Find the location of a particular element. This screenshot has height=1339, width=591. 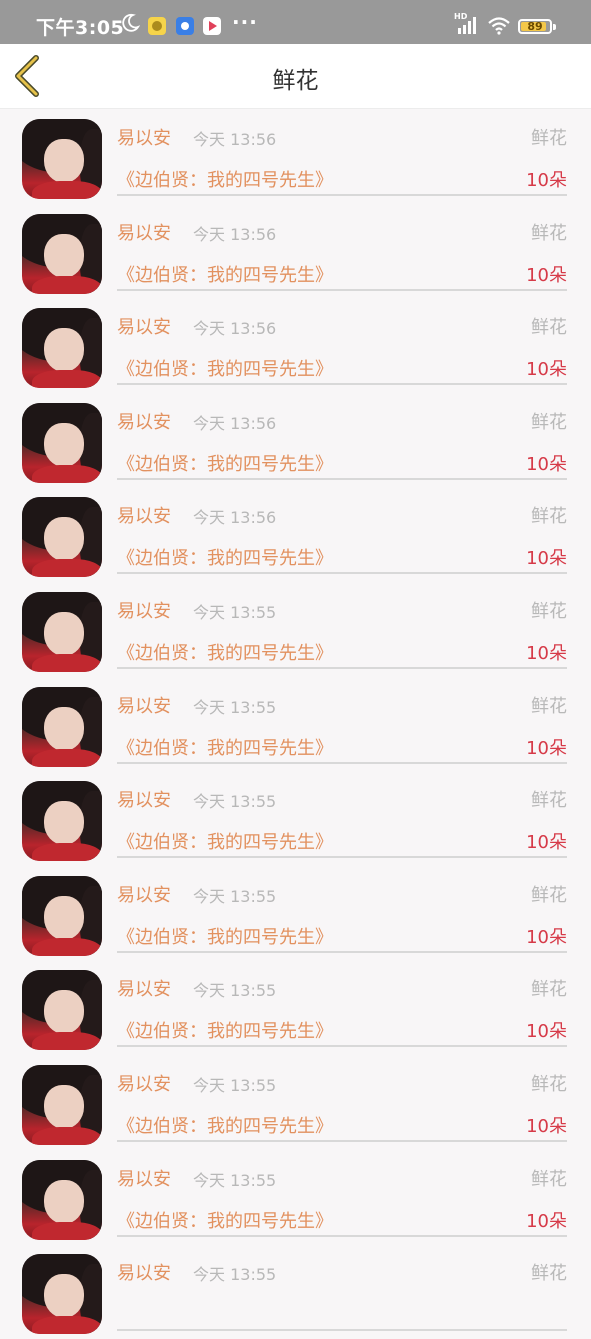

status-time: 下午3:05 is located at coordinates (80, 28).